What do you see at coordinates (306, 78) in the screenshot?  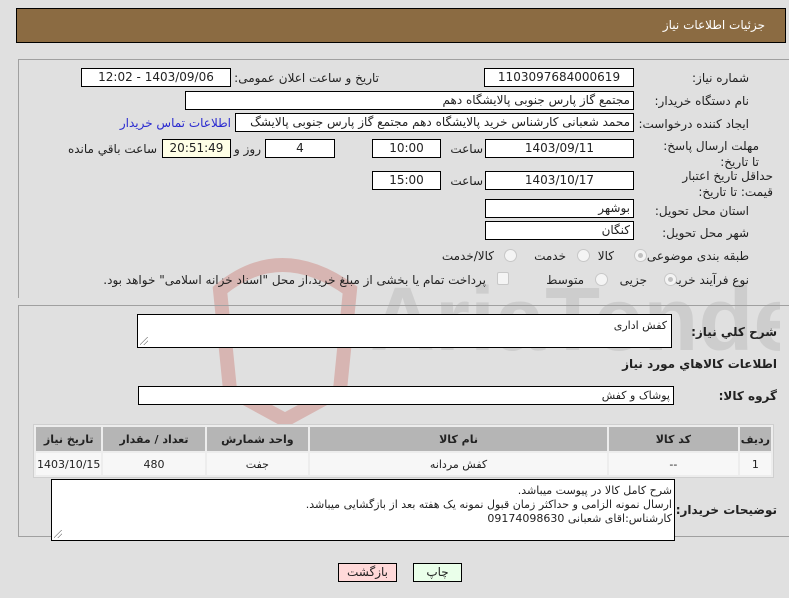 I see `announce-datetime-label: تاریخ و ساعت اعلان عمومی:` at bounding box center [306, 78].